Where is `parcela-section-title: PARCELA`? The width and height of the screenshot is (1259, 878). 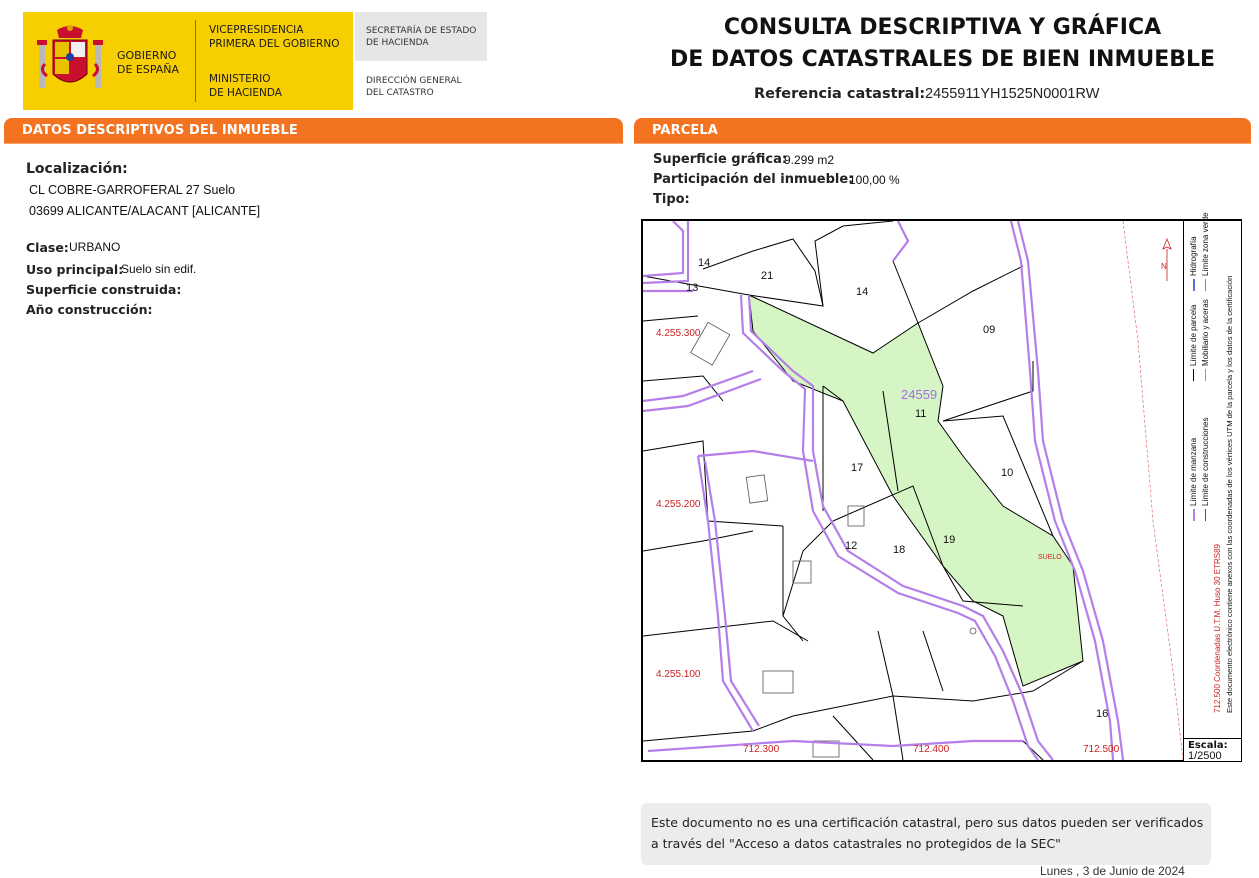
parcela-section-title: PARCELA is located at coordinates (685, 130).